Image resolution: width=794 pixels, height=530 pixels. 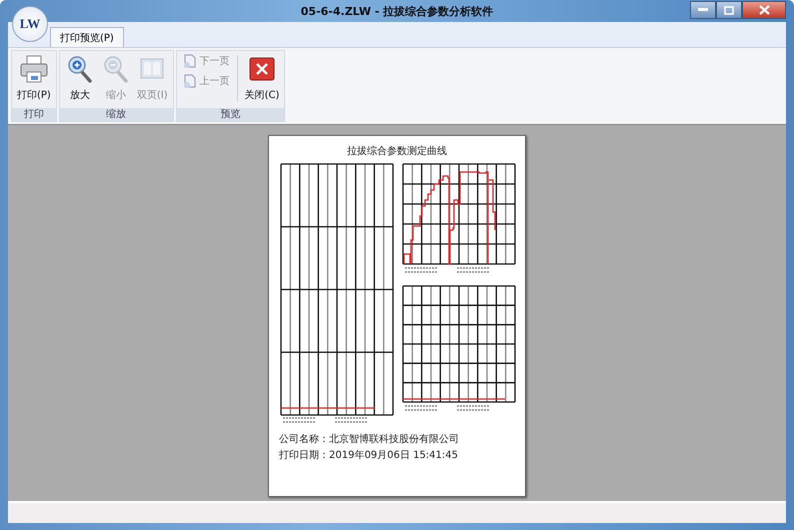 I want to click on close-button, so click(x=764, y=10).